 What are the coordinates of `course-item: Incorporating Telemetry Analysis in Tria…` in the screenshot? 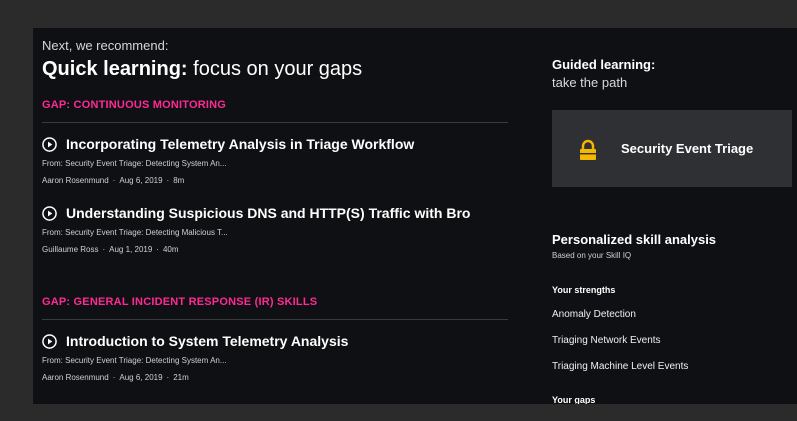 It's located at (275, 160).